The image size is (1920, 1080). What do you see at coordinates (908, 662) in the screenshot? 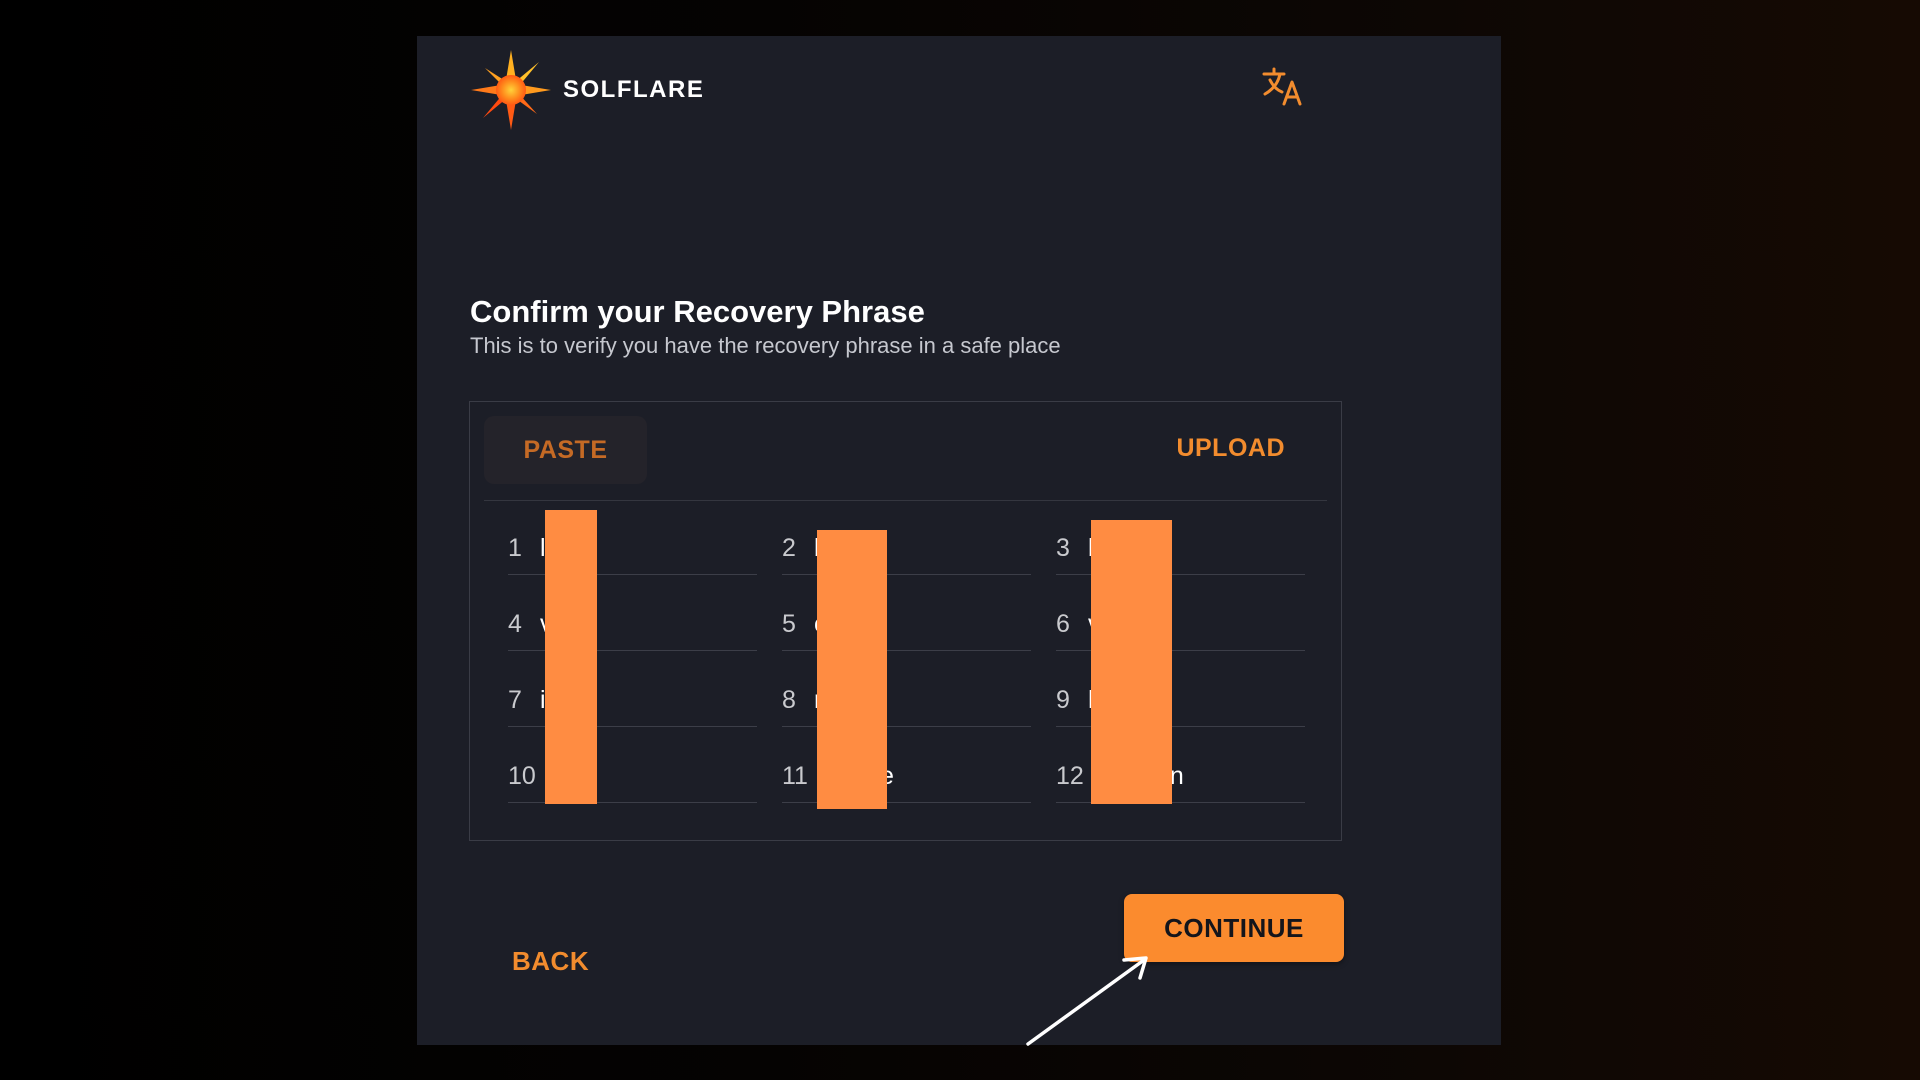
I see `word-grid: 1 la 2 b 3 b 4 v 5 c 6 v` at bounding box center [908, 662].